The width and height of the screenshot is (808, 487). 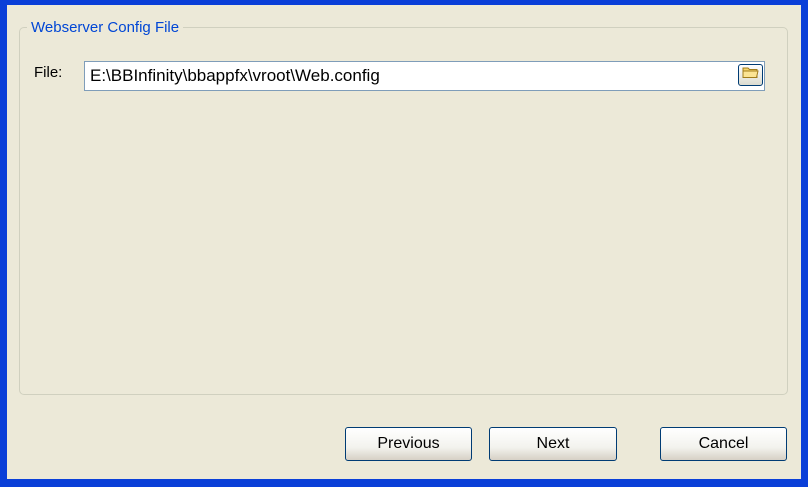 I want to click on cancel-button: Cancel, so click(x=723, y=444).